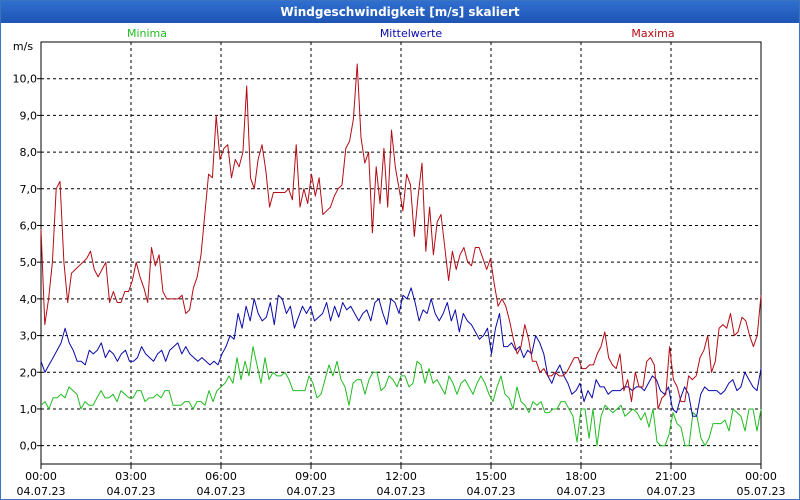 This screenshot has width=800, height=500. I want to click on x-tick-time-label: 06:00, so click(221, 476).